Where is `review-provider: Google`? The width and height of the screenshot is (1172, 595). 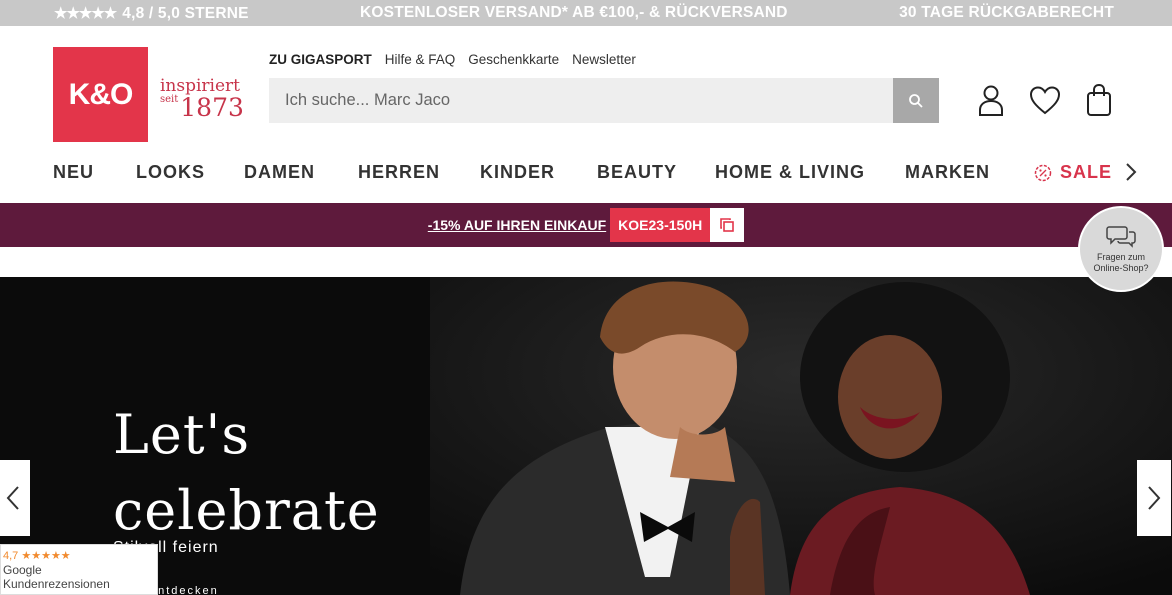
review-provider: Google is located at coordinates (22, 570).